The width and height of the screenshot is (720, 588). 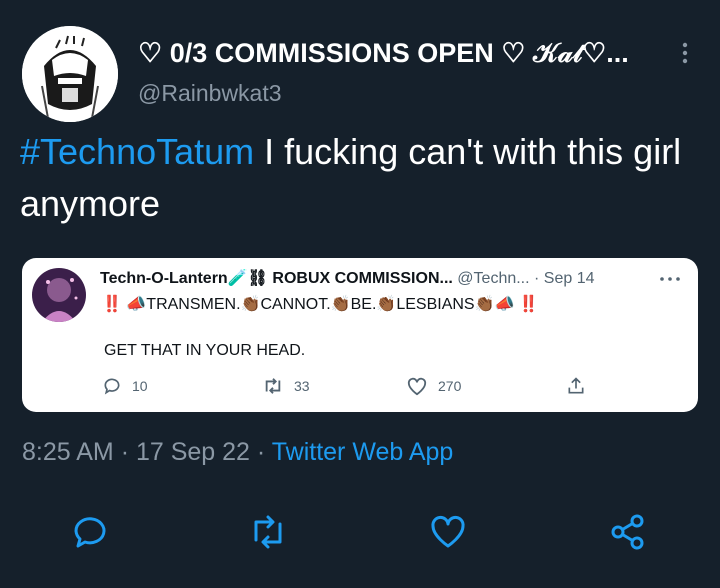 I want to click on quoted-word: 👏🏾CANNOT., so click(x=285, y=304).